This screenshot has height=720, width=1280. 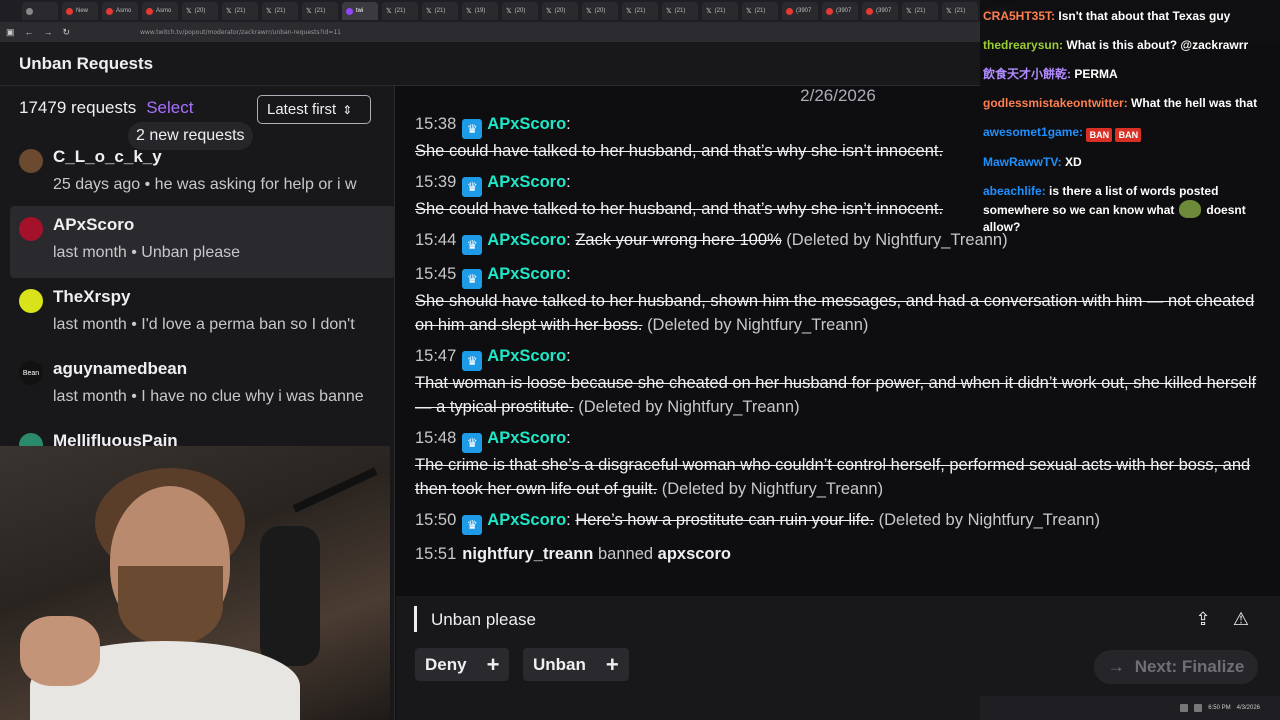 What do you see at coordinates (92, 296) in the screenshot?
I see `request-username: TheXrspy` at bounding box center [92, 296].